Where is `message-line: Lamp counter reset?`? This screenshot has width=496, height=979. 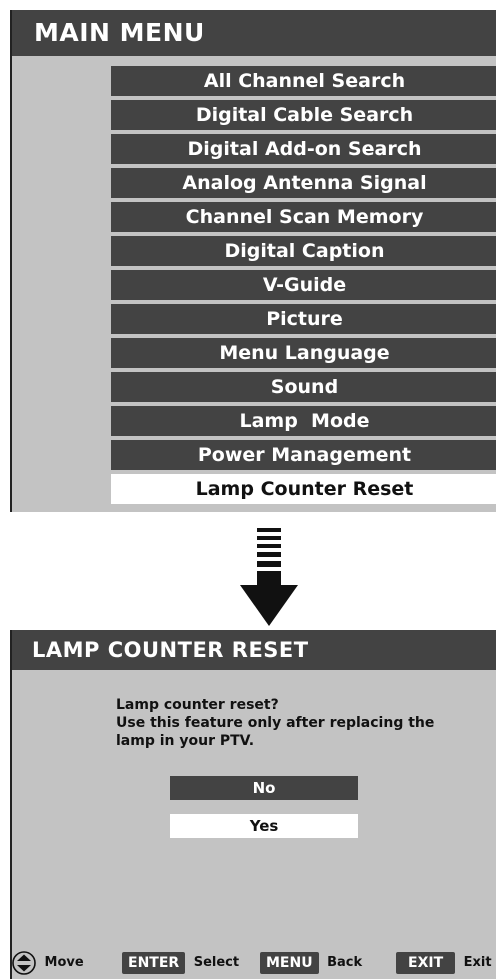
message-line: Lamp counter reset? is located at coordinates (197, 705).